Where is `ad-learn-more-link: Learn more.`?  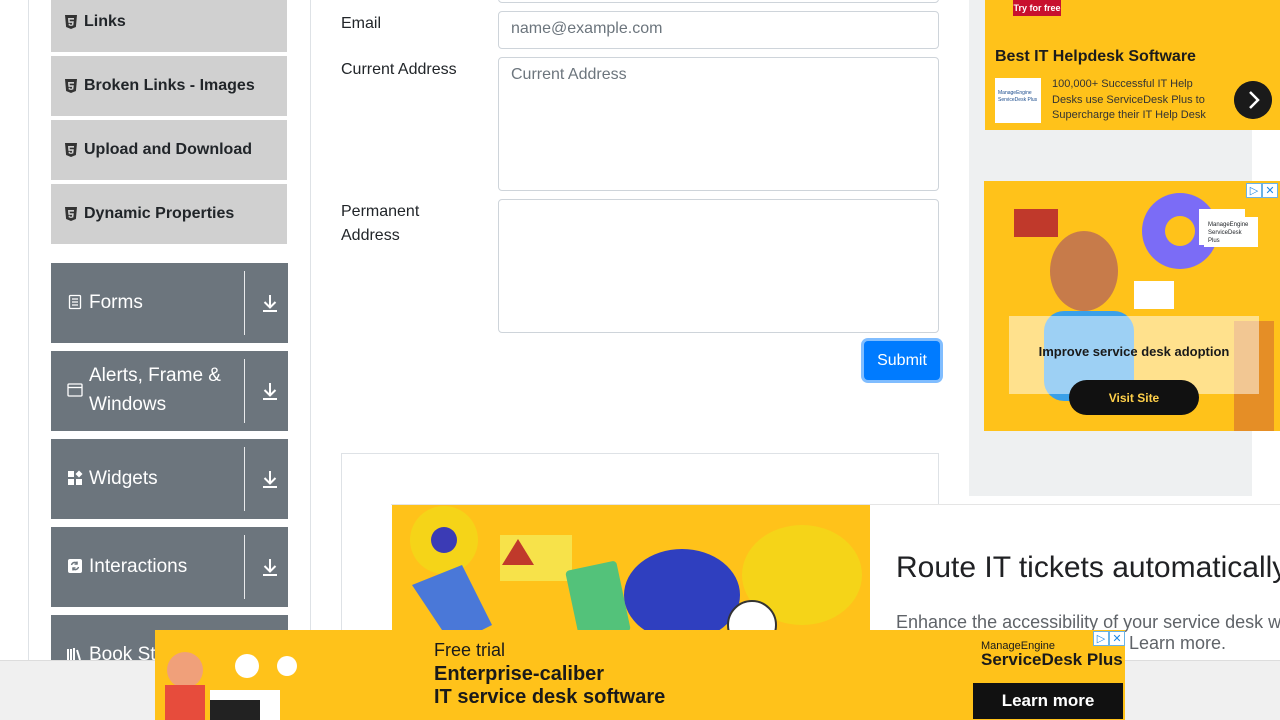 ad-learn-more-link: Learn more. is located at coordinates (1177, 643).